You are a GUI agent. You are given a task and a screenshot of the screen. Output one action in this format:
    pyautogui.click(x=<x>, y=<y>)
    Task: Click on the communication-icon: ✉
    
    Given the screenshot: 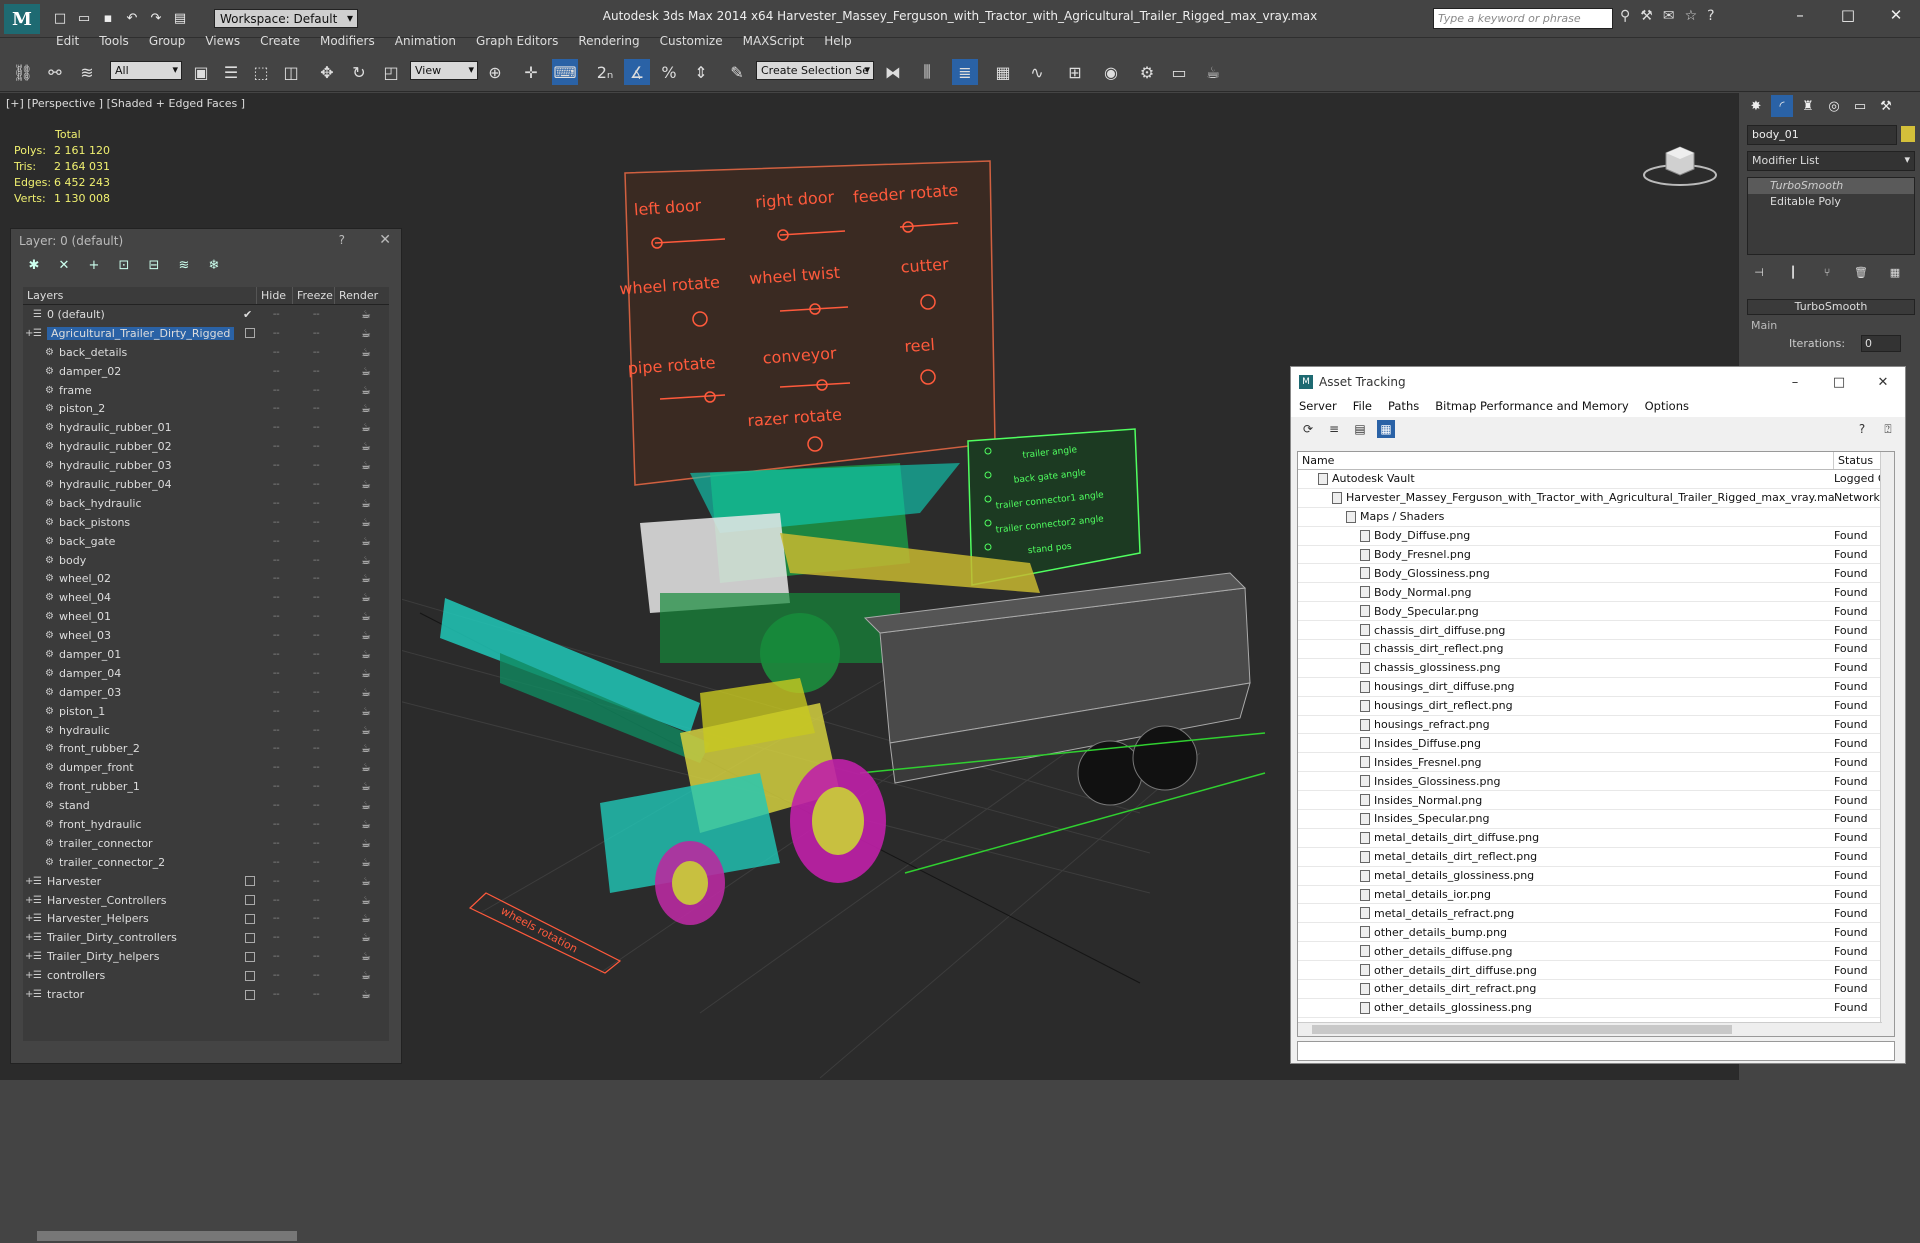 What is the action you would take?
    pyautogui.click(x=1669, y=16)
    